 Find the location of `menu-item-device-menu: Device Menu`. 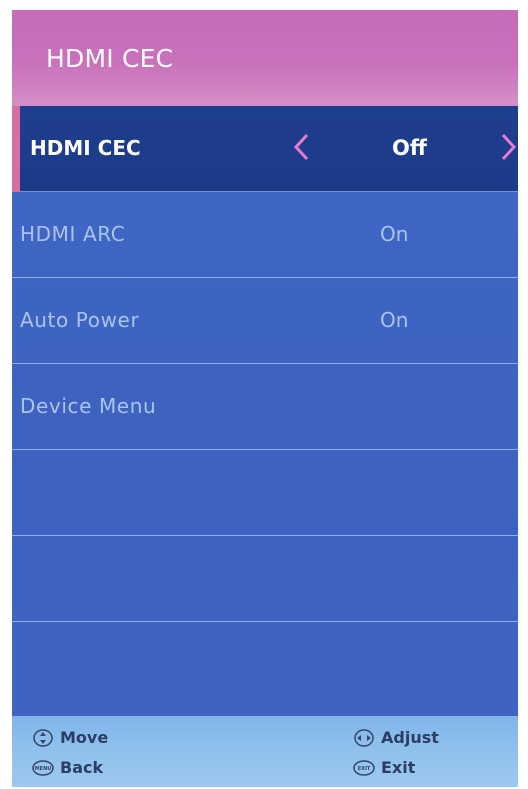

menu-item-device-menu: Device Menu is located at coordinates (265, 407).